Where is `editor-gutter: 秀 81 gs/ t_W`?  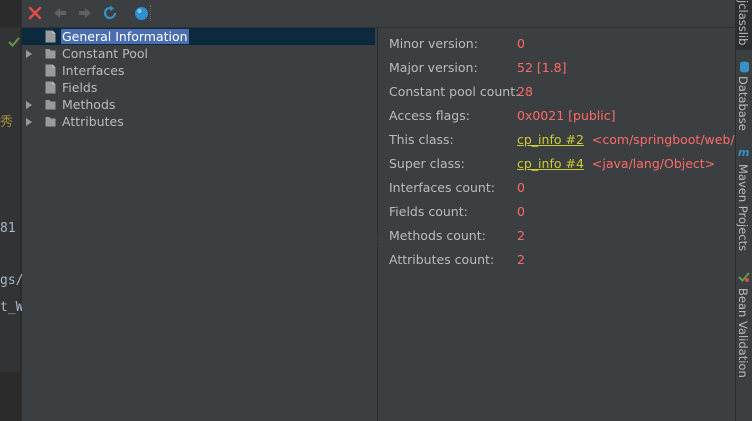 editor-gutter: 秀 81 gs/ t_W is located at coordinates (11, 210).